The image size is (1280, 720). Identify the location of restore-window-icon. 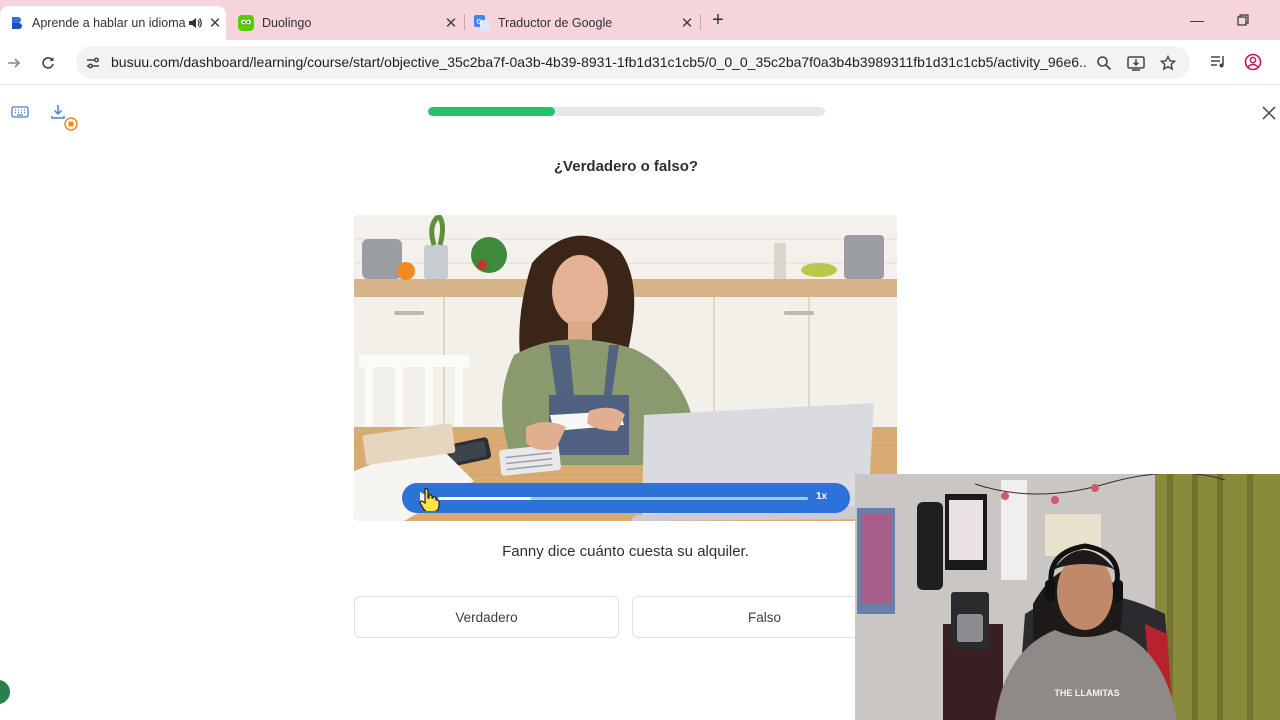
(1243, 20).